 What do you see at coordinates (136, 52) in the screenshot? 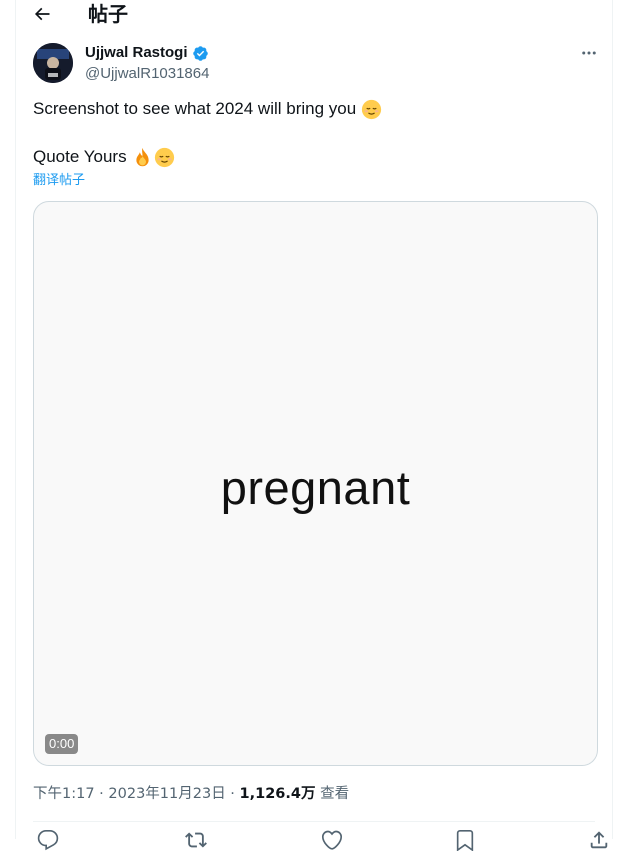
I see `author-name-text: Ujjwal Rastogi` at bounding box center [136, 52].